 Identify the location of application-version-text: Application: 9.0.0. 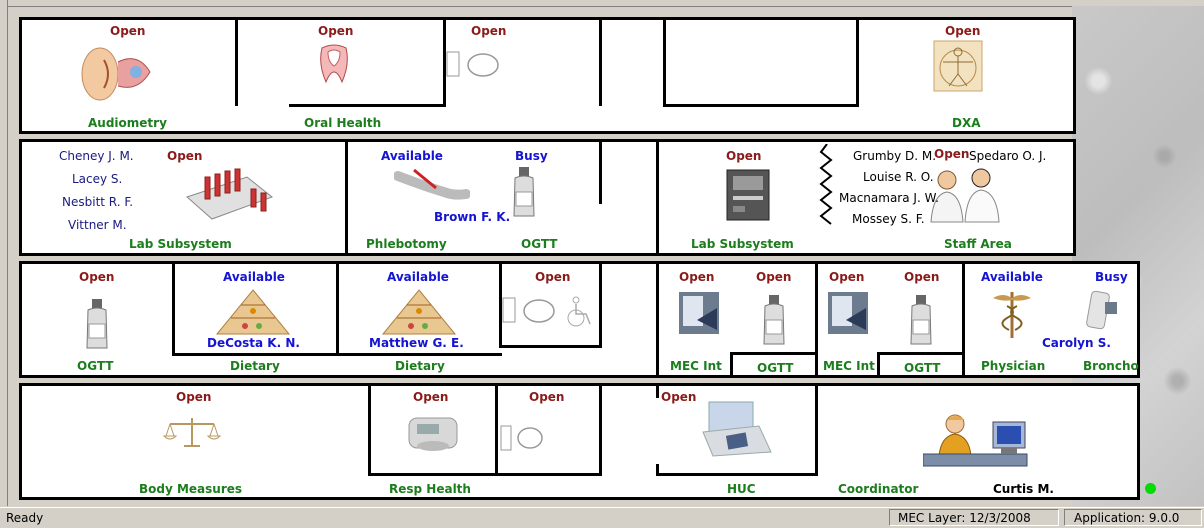
(1127, 518).